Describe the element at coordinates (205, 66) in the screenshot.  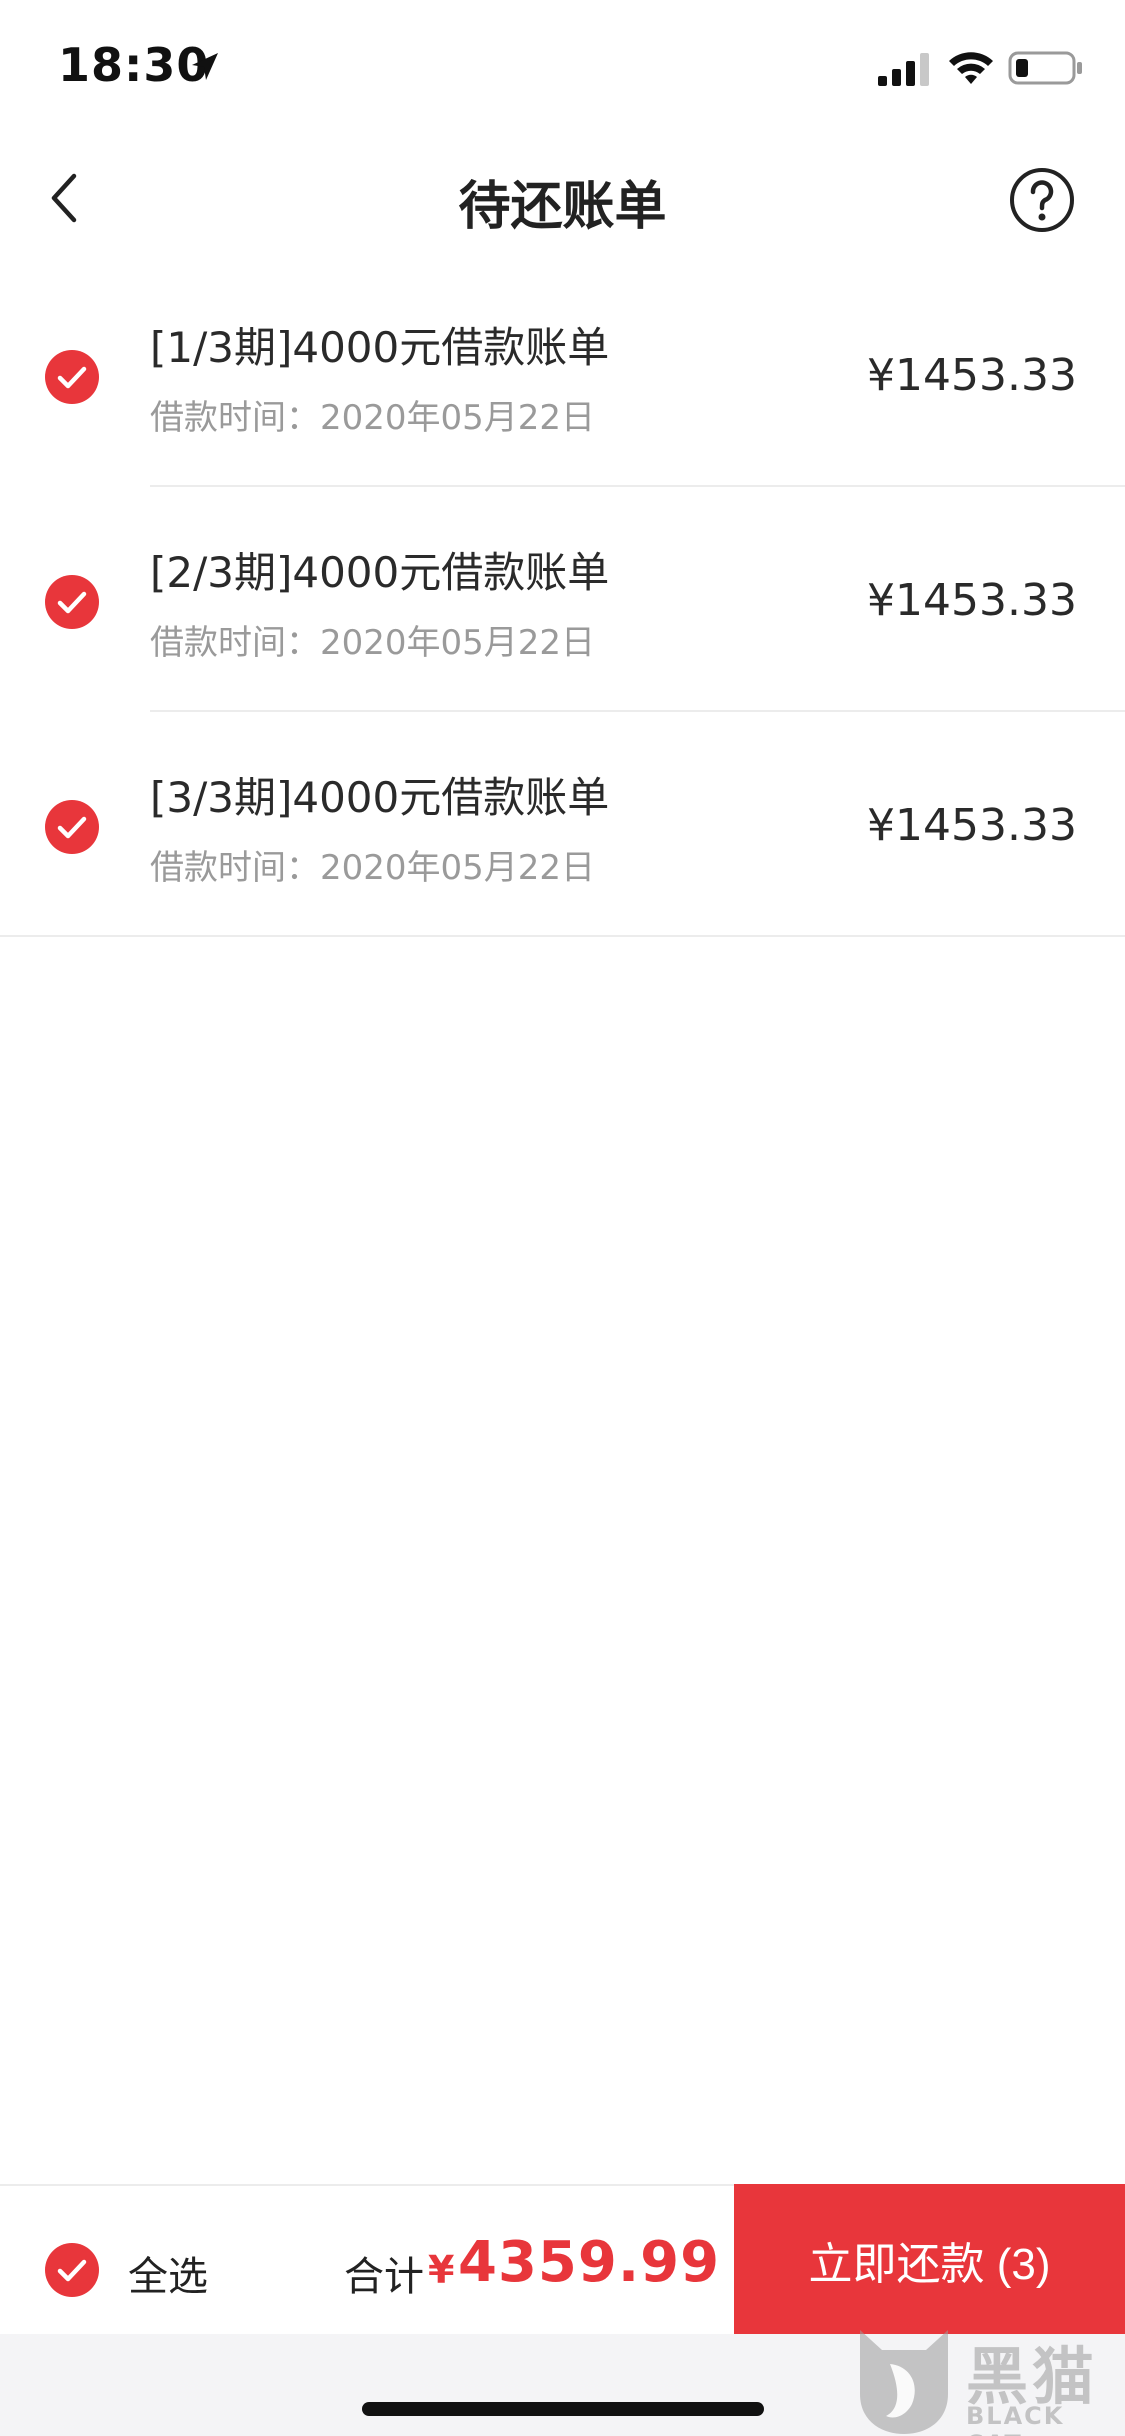
I see `location-arrow-icon` at that location.